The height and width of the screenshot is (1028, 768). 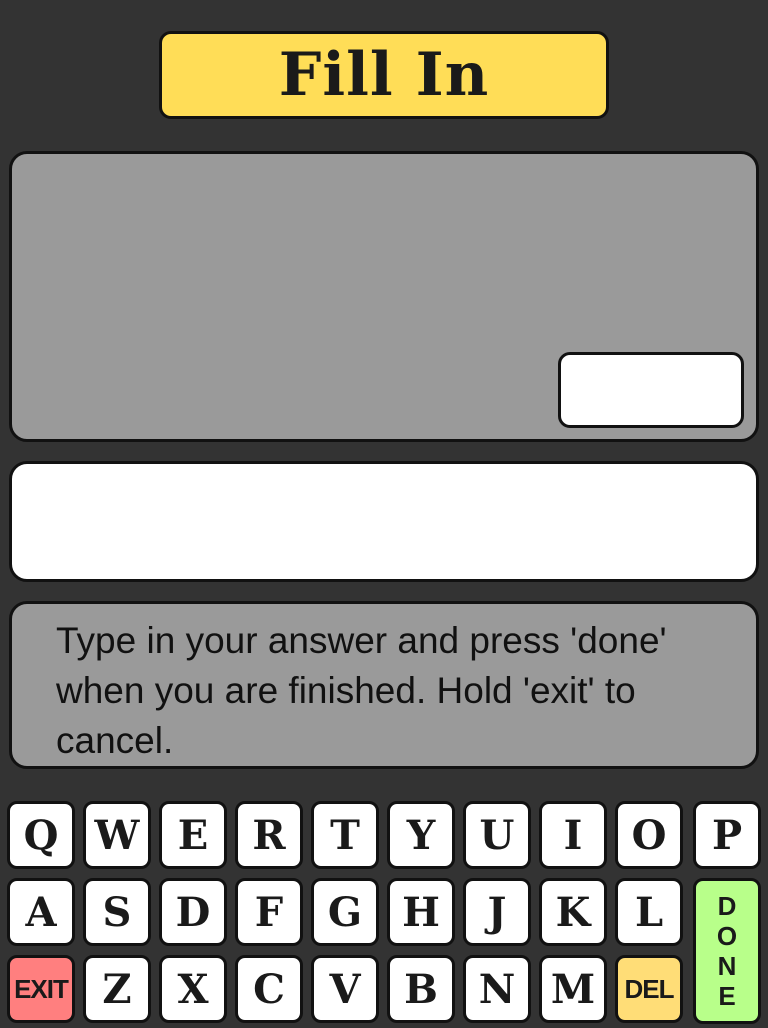 What do you see at coordinates (497, 912) in the screenshot?
I see `key-j: J` at bounding box center [497, 912].